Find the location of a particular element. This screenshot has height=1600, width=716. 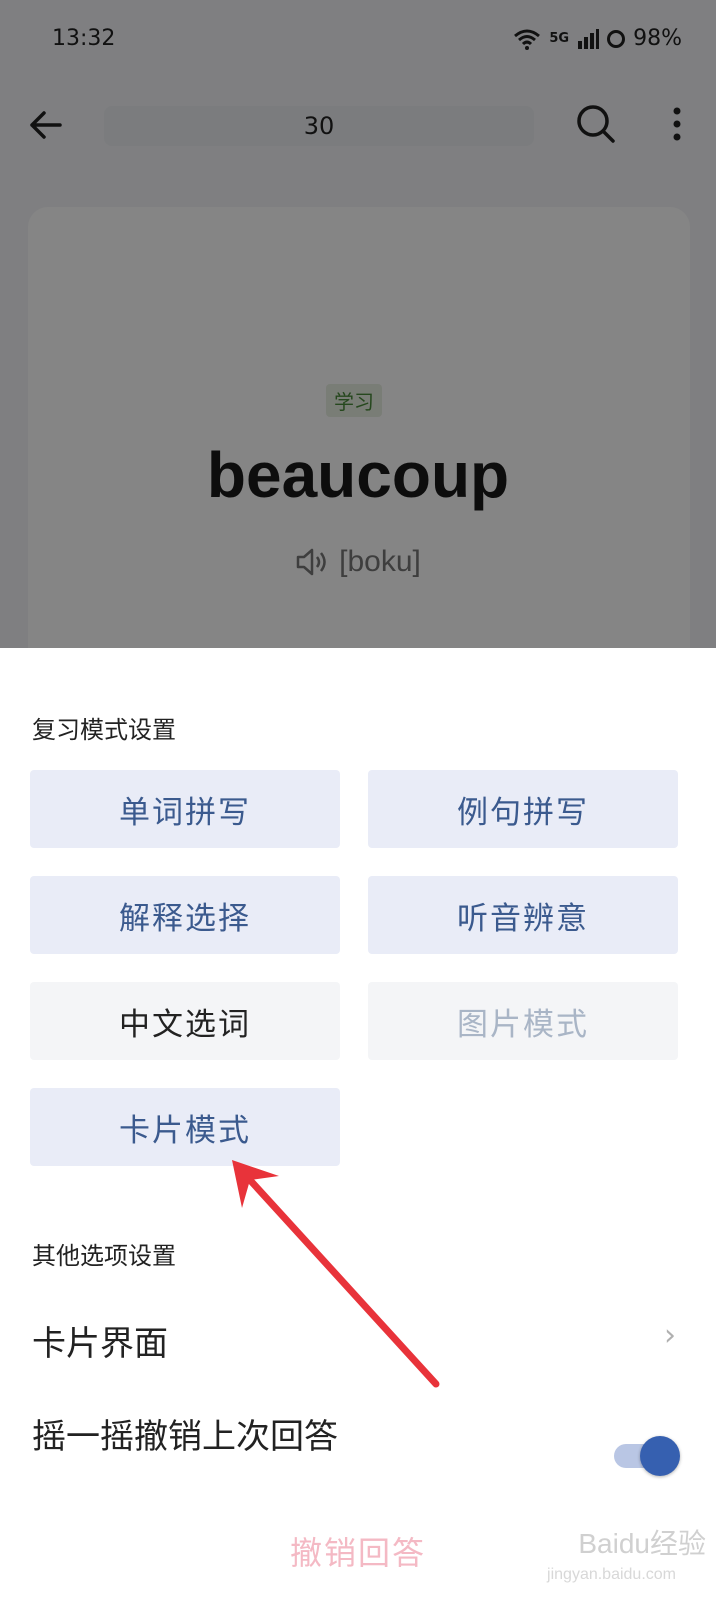

mode-listening-meaning-button: 听音辨意 is located at coordinates (523, 915).